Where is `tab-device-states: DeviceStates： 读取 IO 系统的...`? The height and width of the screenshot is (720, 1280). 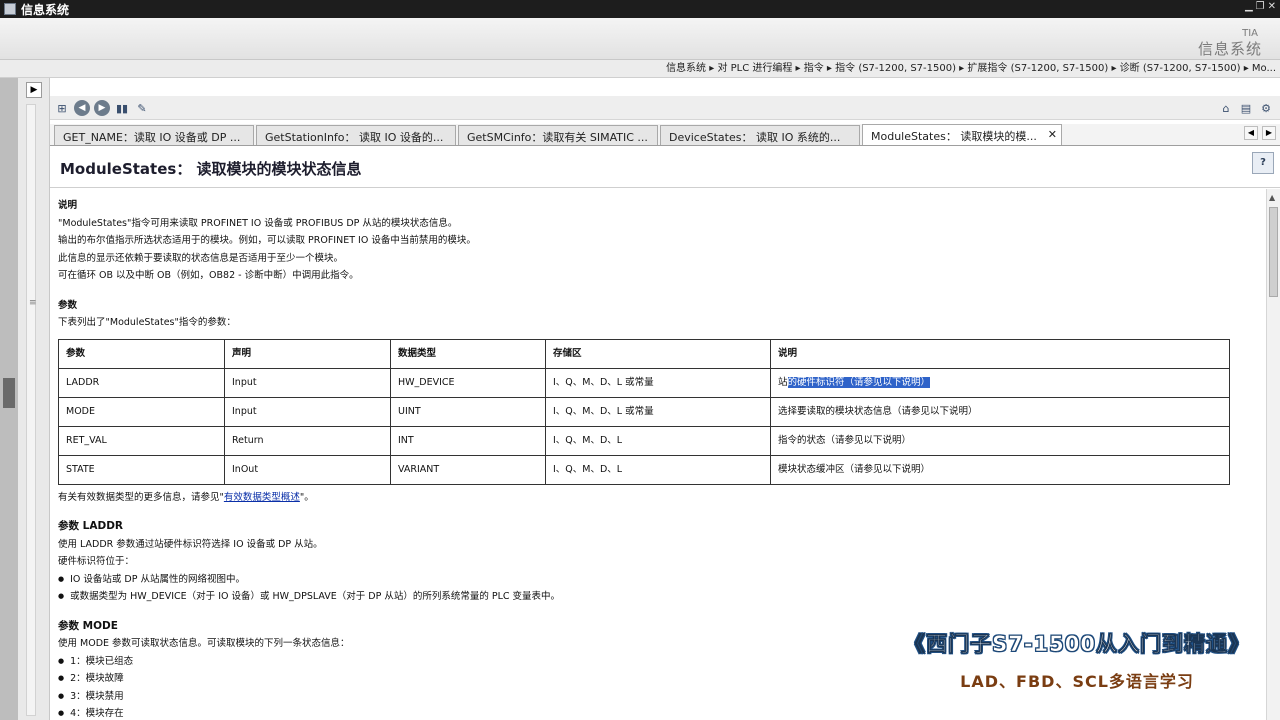 tab-device-states: DeviceStates： 读取 IO 系统的... is located at coordinates (760, 135).